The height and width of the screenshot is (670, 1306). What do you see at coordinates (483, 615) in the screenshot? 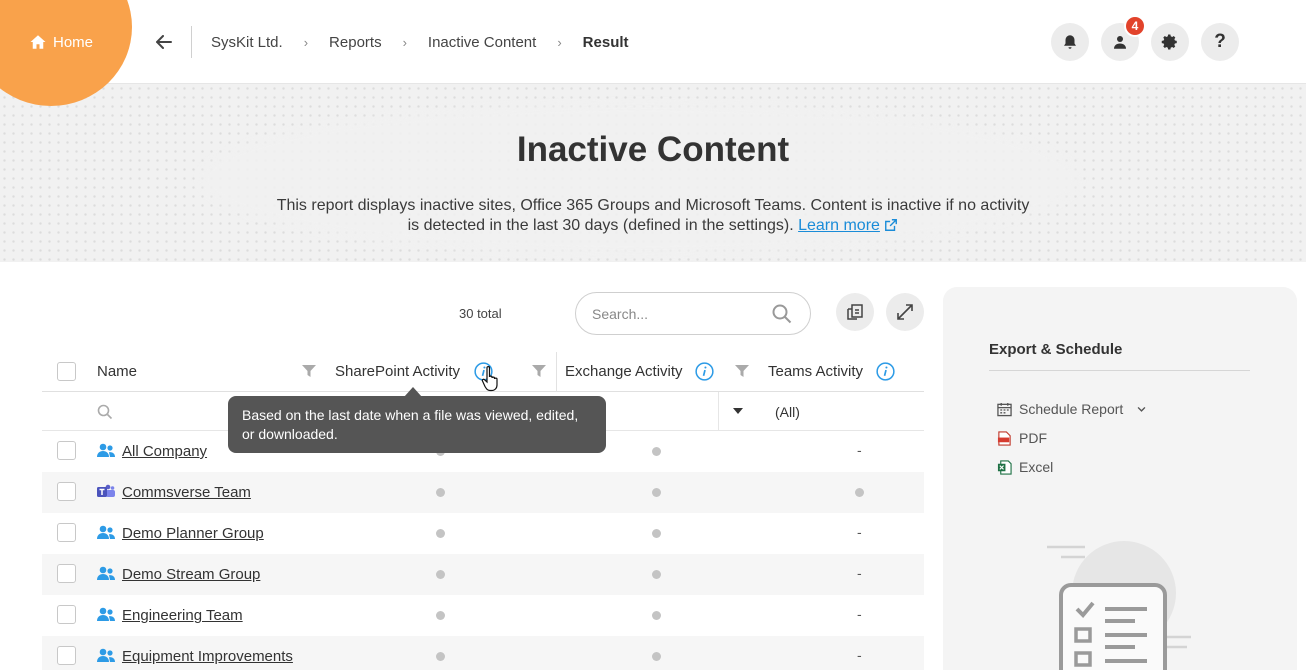
I see `table-row: Engineering Team -` at bounding box center [483, 615].